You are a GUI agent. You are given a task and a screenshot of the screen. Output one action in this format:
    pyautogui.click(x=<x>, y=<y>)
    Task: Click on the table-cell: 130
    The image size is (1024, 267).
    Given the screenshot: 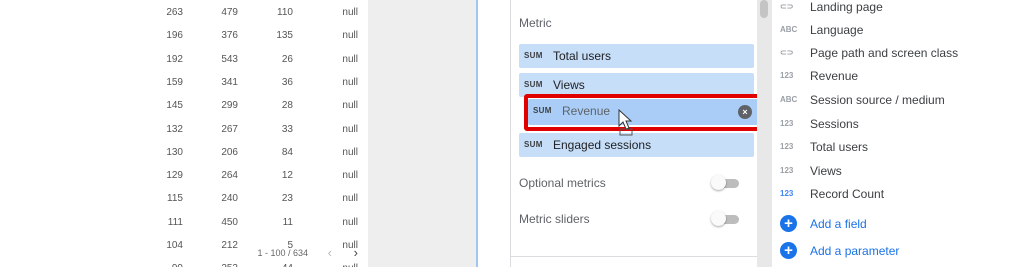 What is the action you would take?
    pyautogui.click(x=174, y=152)
    